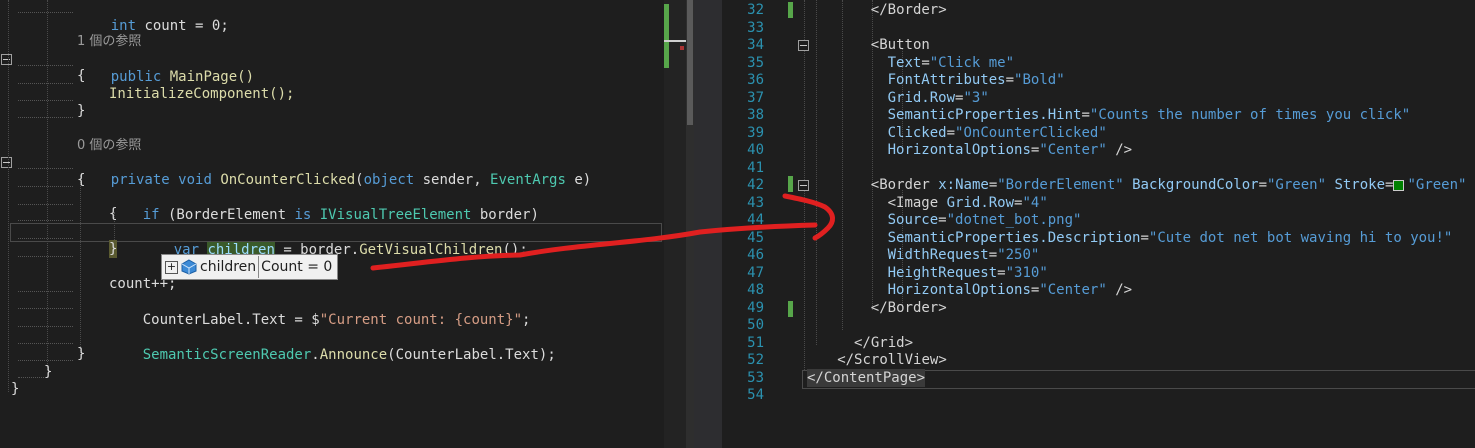  I want to click on xaml-attribute: SemanticProperties.Description, so click(1014, 237).